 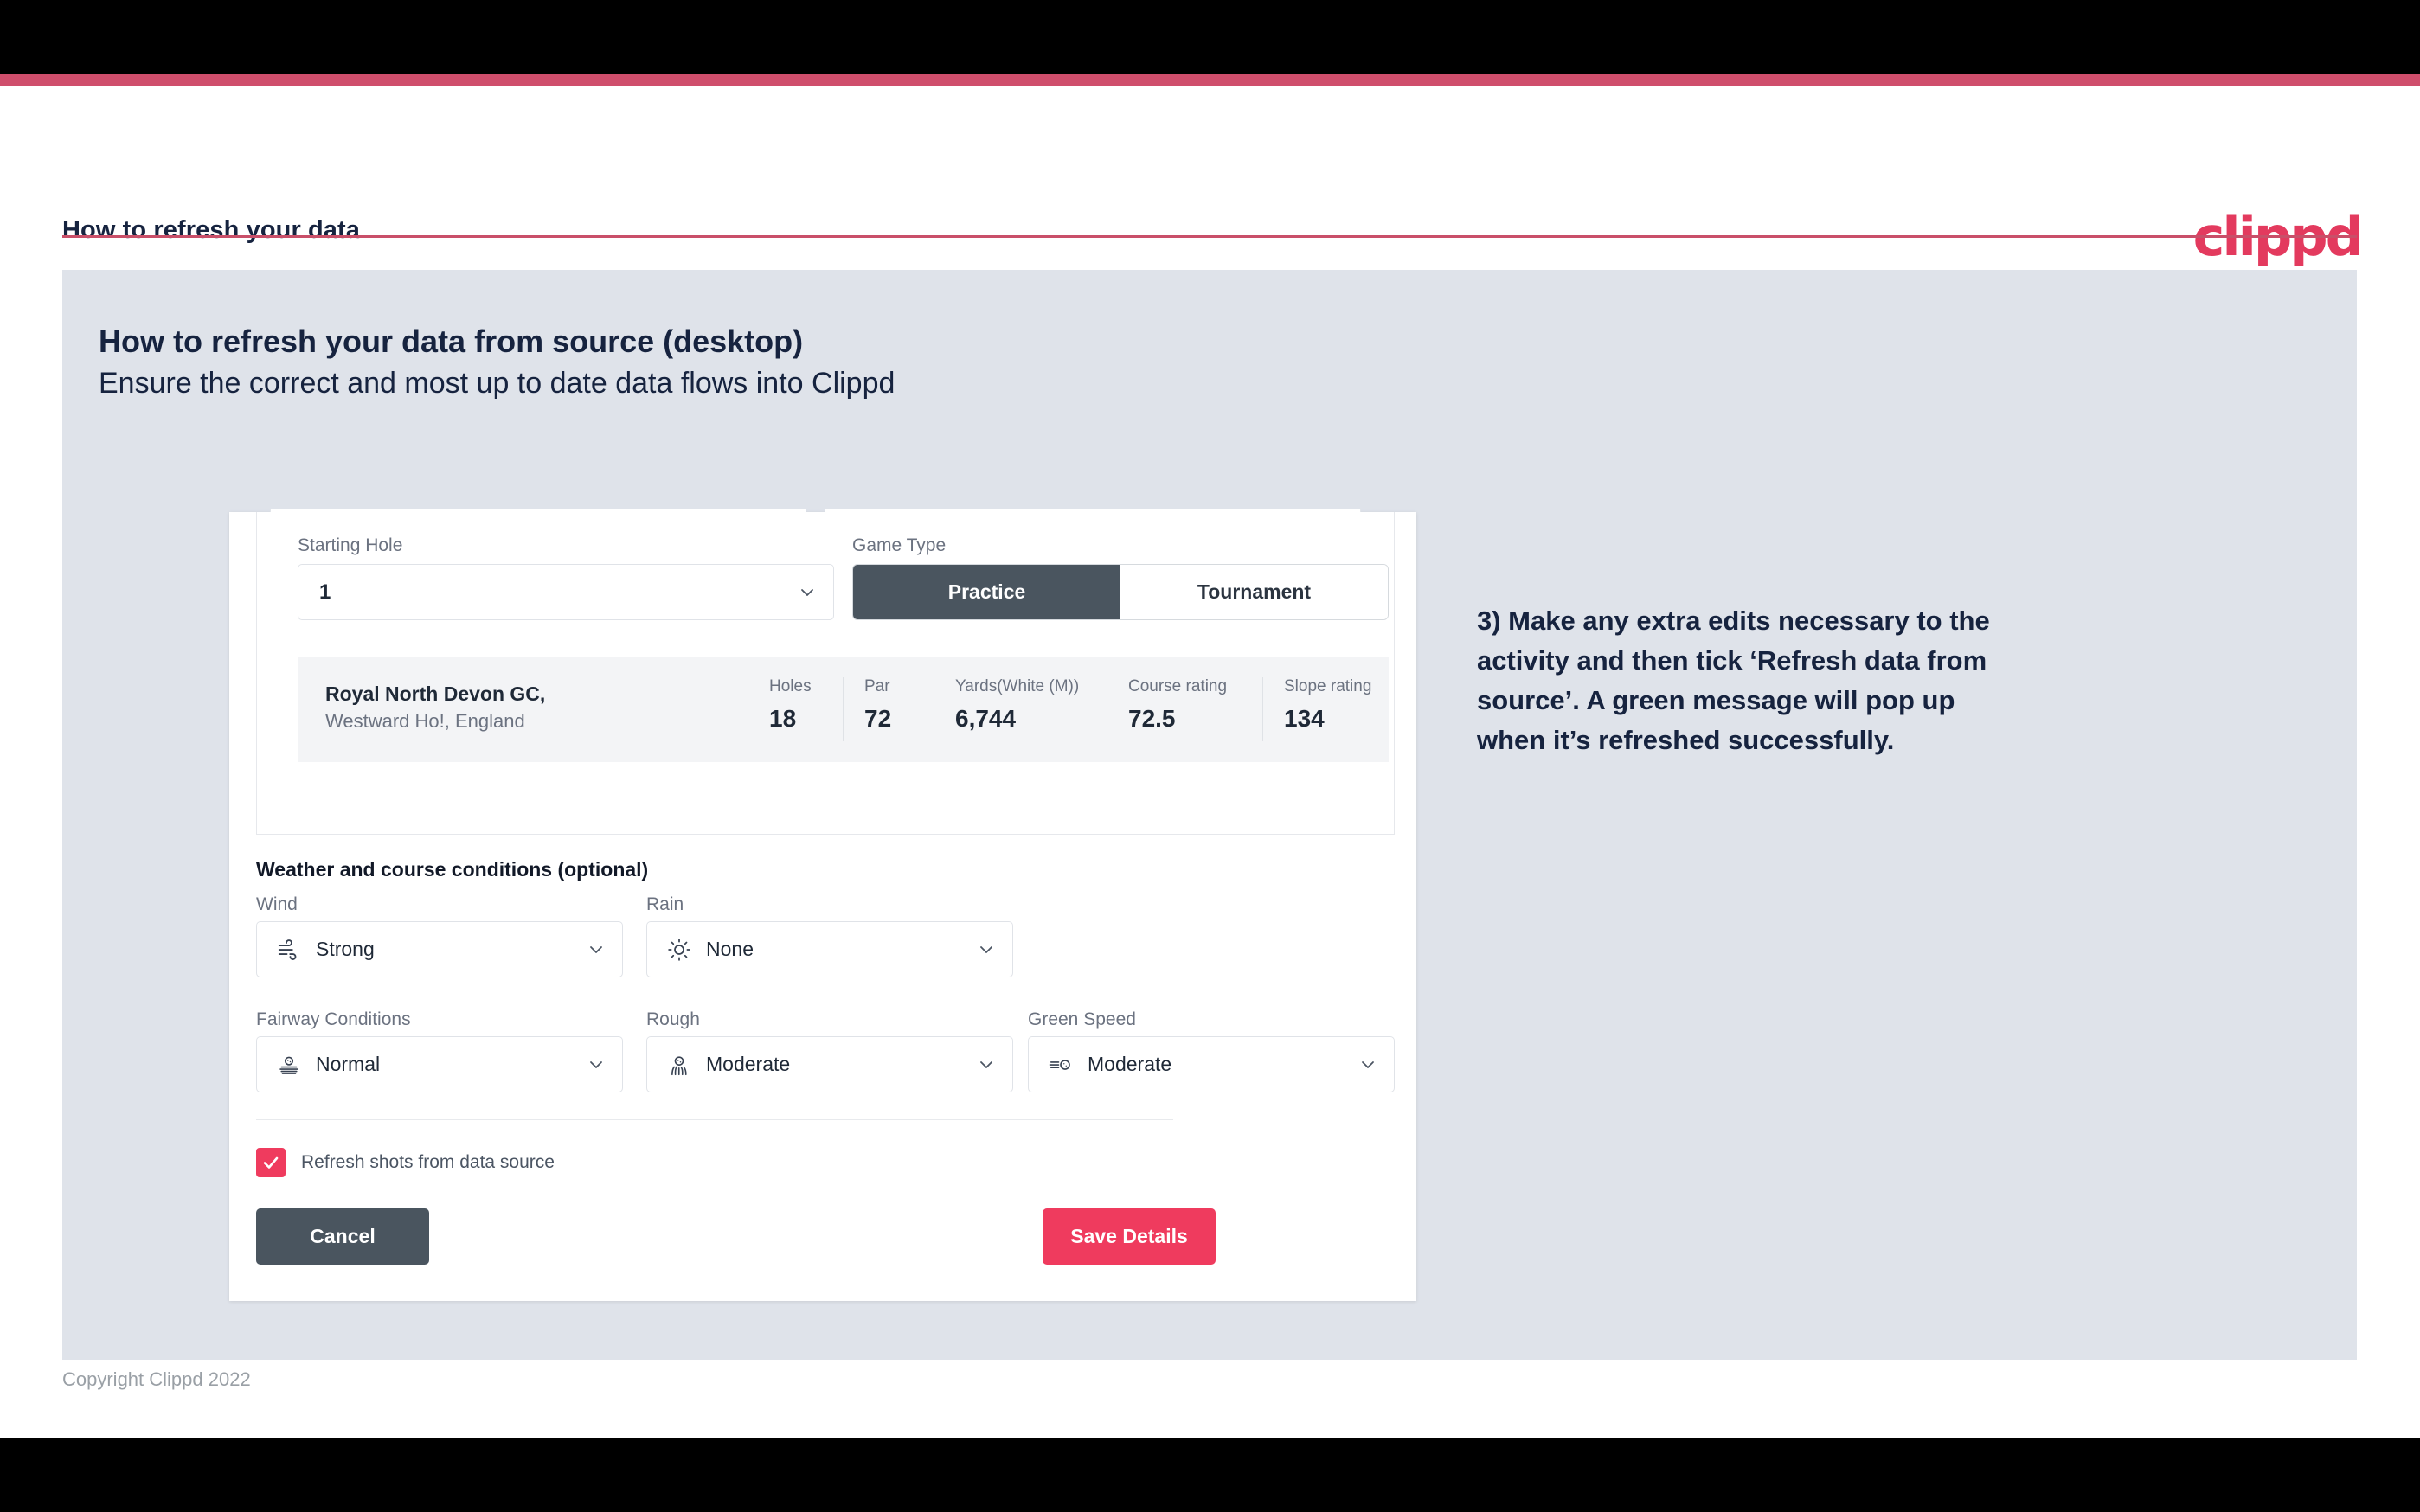 I want to click on rough-label: Rough, so click(x=673, y=1019).